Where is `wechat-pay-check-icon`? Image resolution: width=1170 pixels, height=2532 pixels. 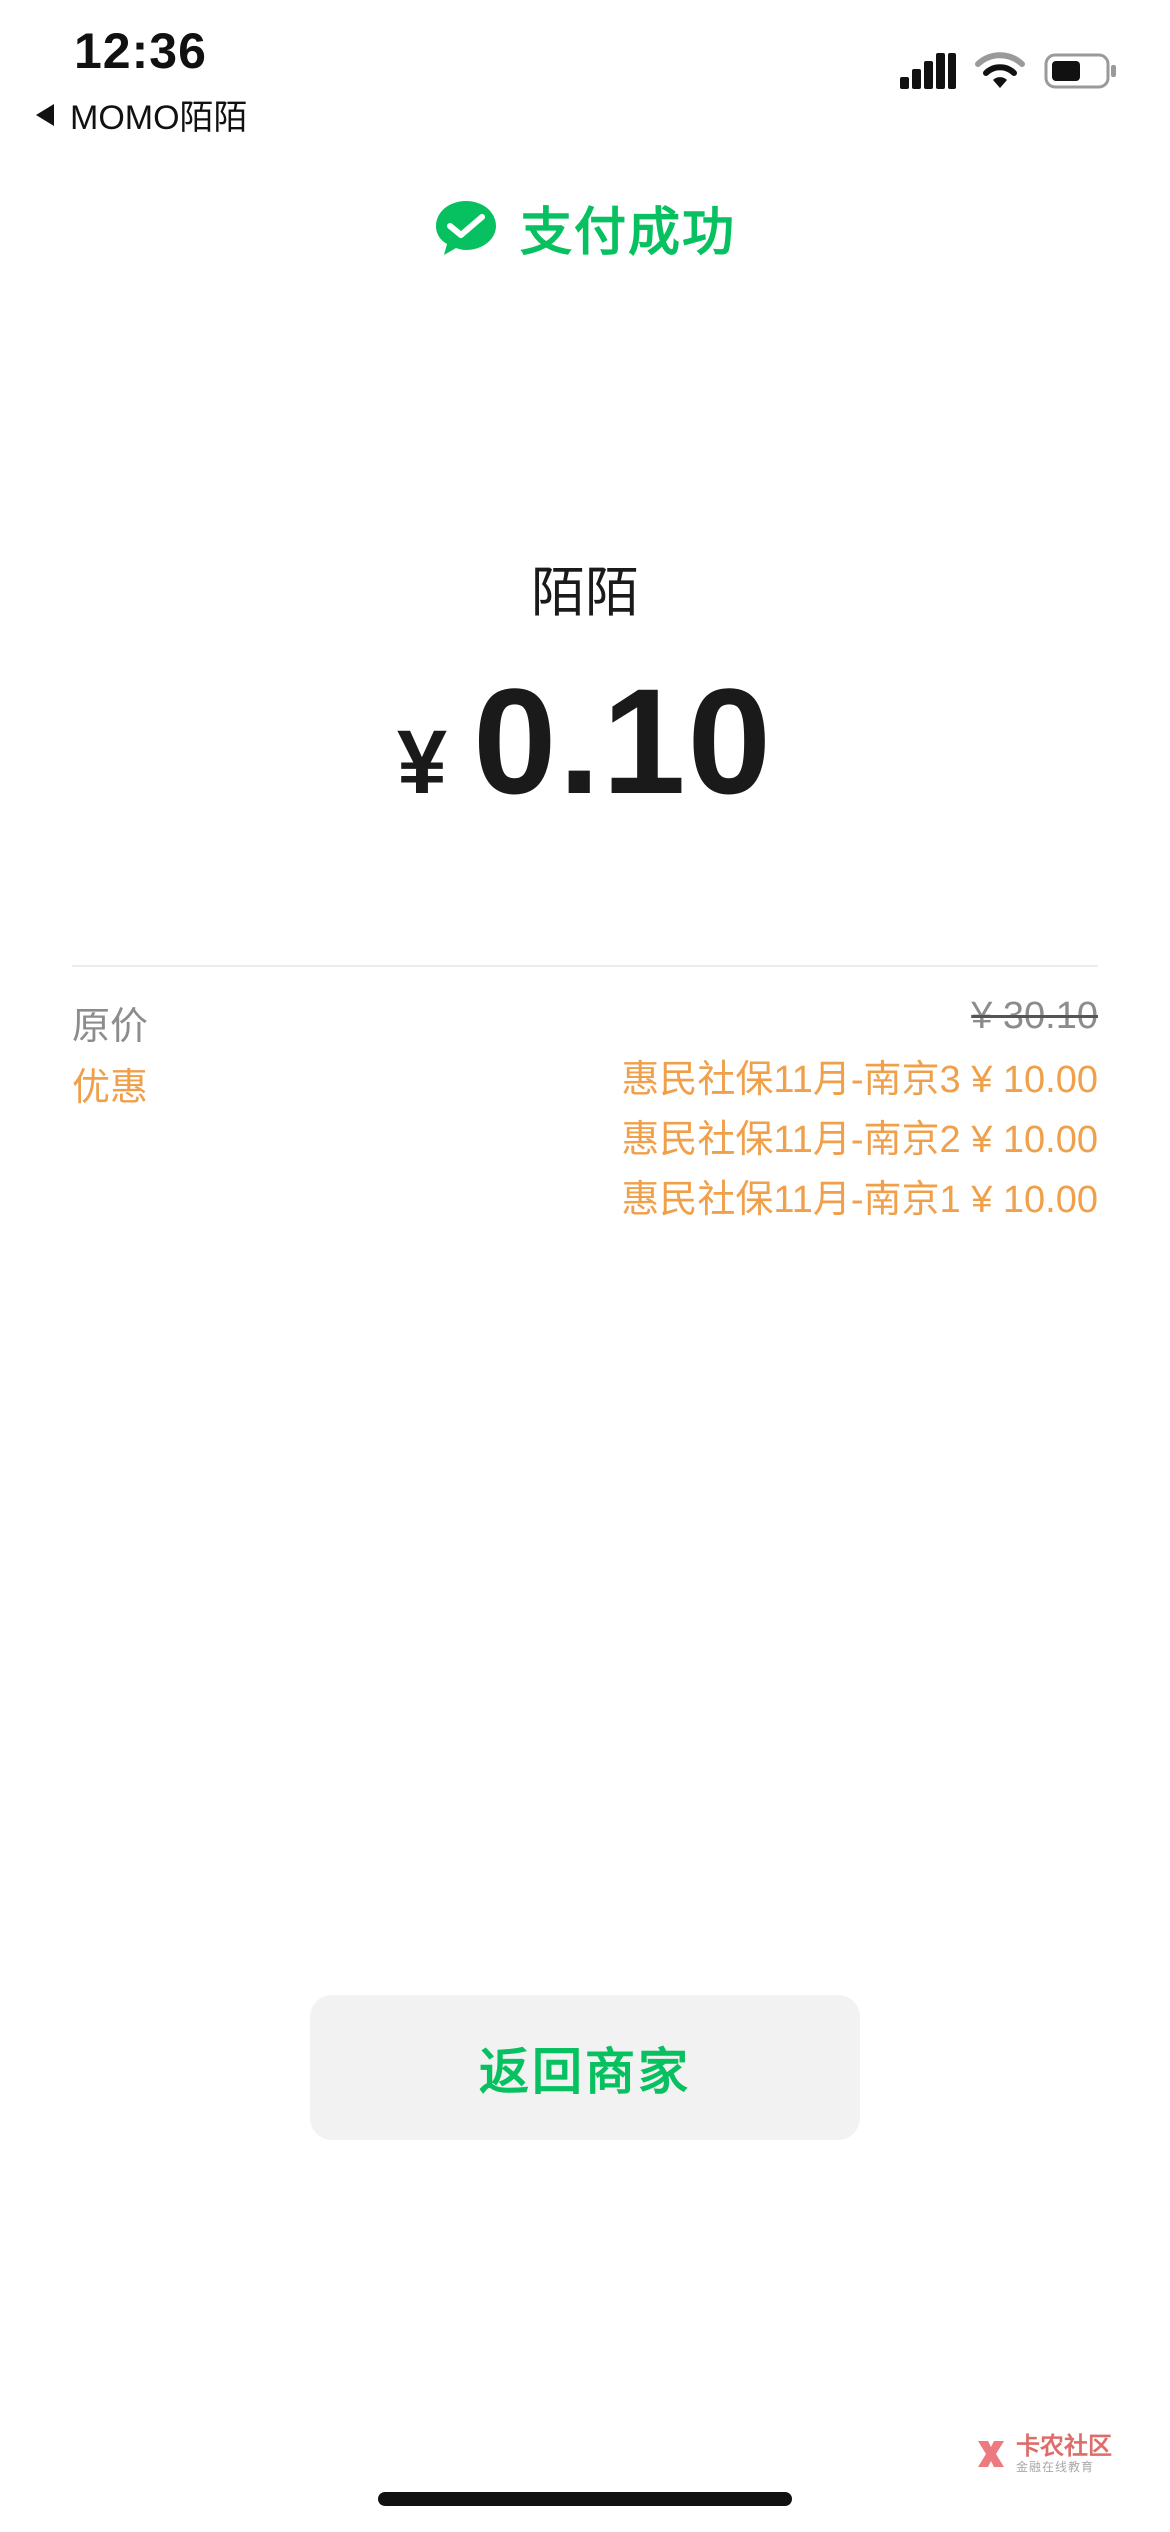
wechat-pay-check-icon is located at coordinates (465, 227).